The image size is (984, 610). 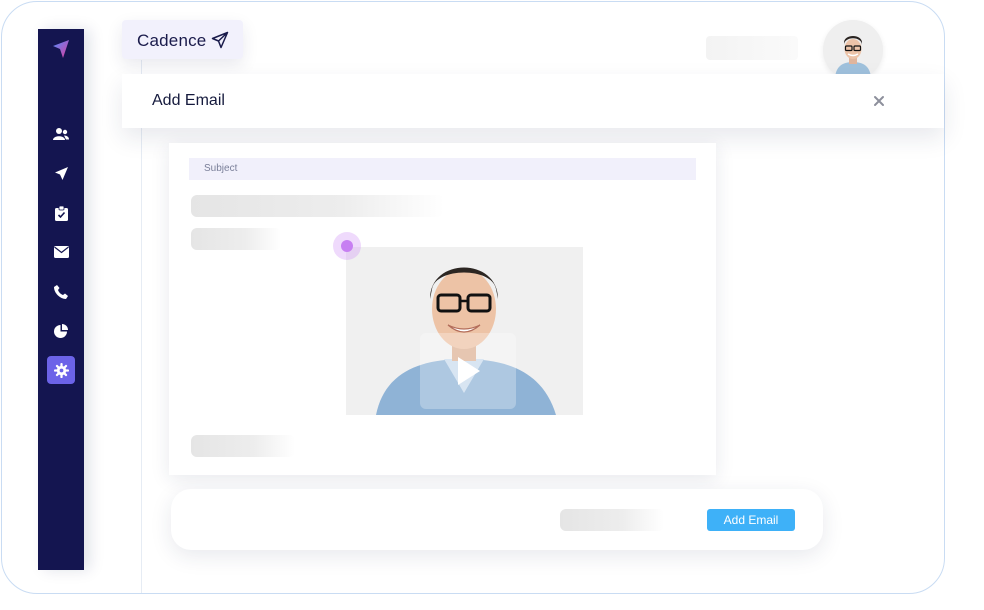 I want to click on user-photo, so click(x=853, y=50).